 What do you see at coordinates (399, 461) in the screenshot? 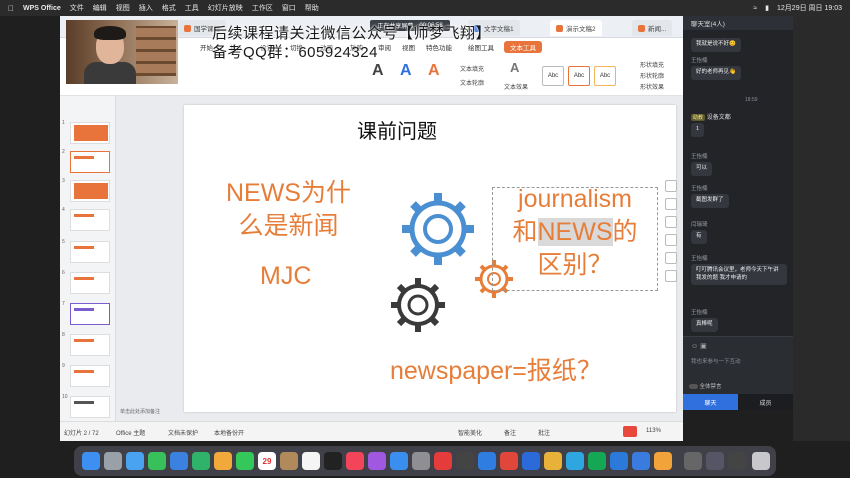
I see `app-store-icon` at bounding box center [399, 461].